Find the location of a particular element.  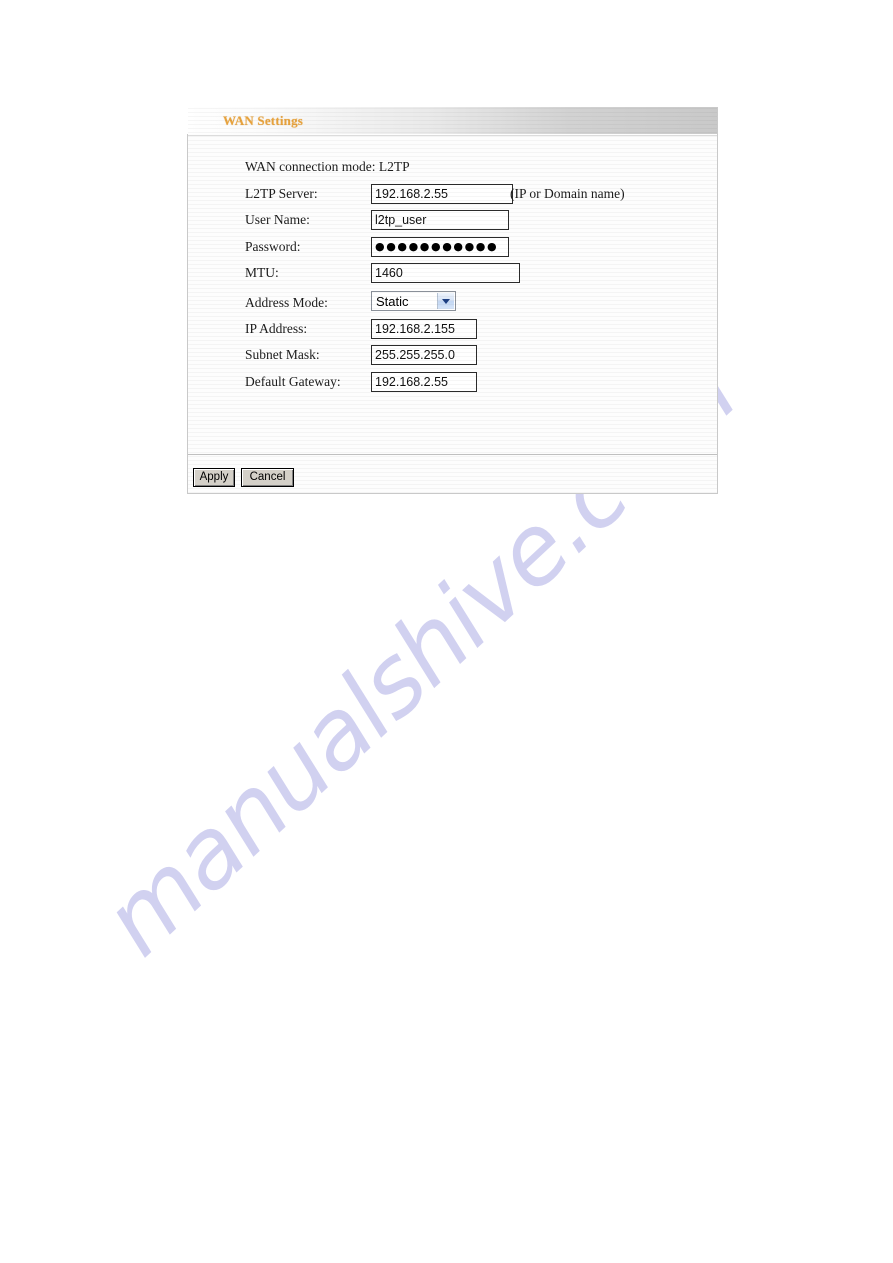

page-title: WAN Settings is located at coordinates (263, 120).